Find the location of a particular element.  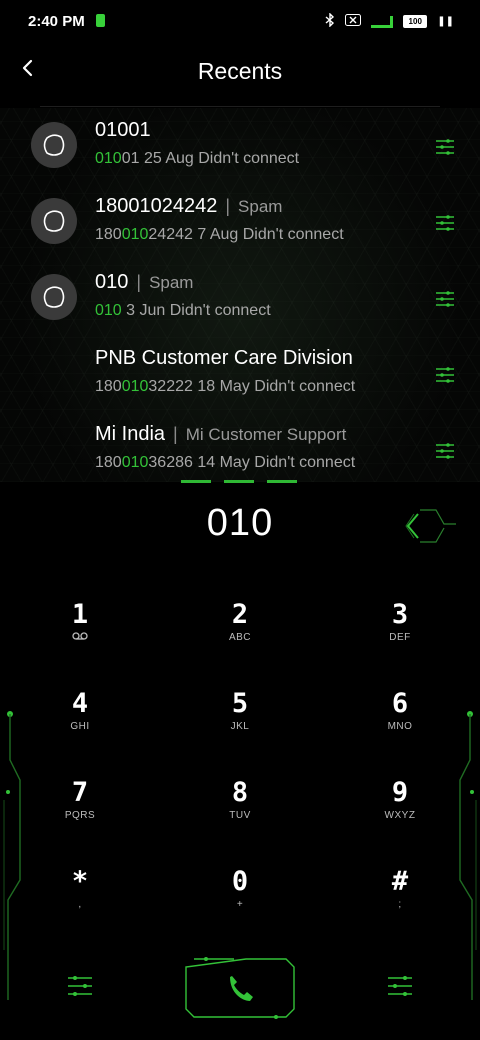

key-5: 5 JKL is located at coordinates (240, 729).